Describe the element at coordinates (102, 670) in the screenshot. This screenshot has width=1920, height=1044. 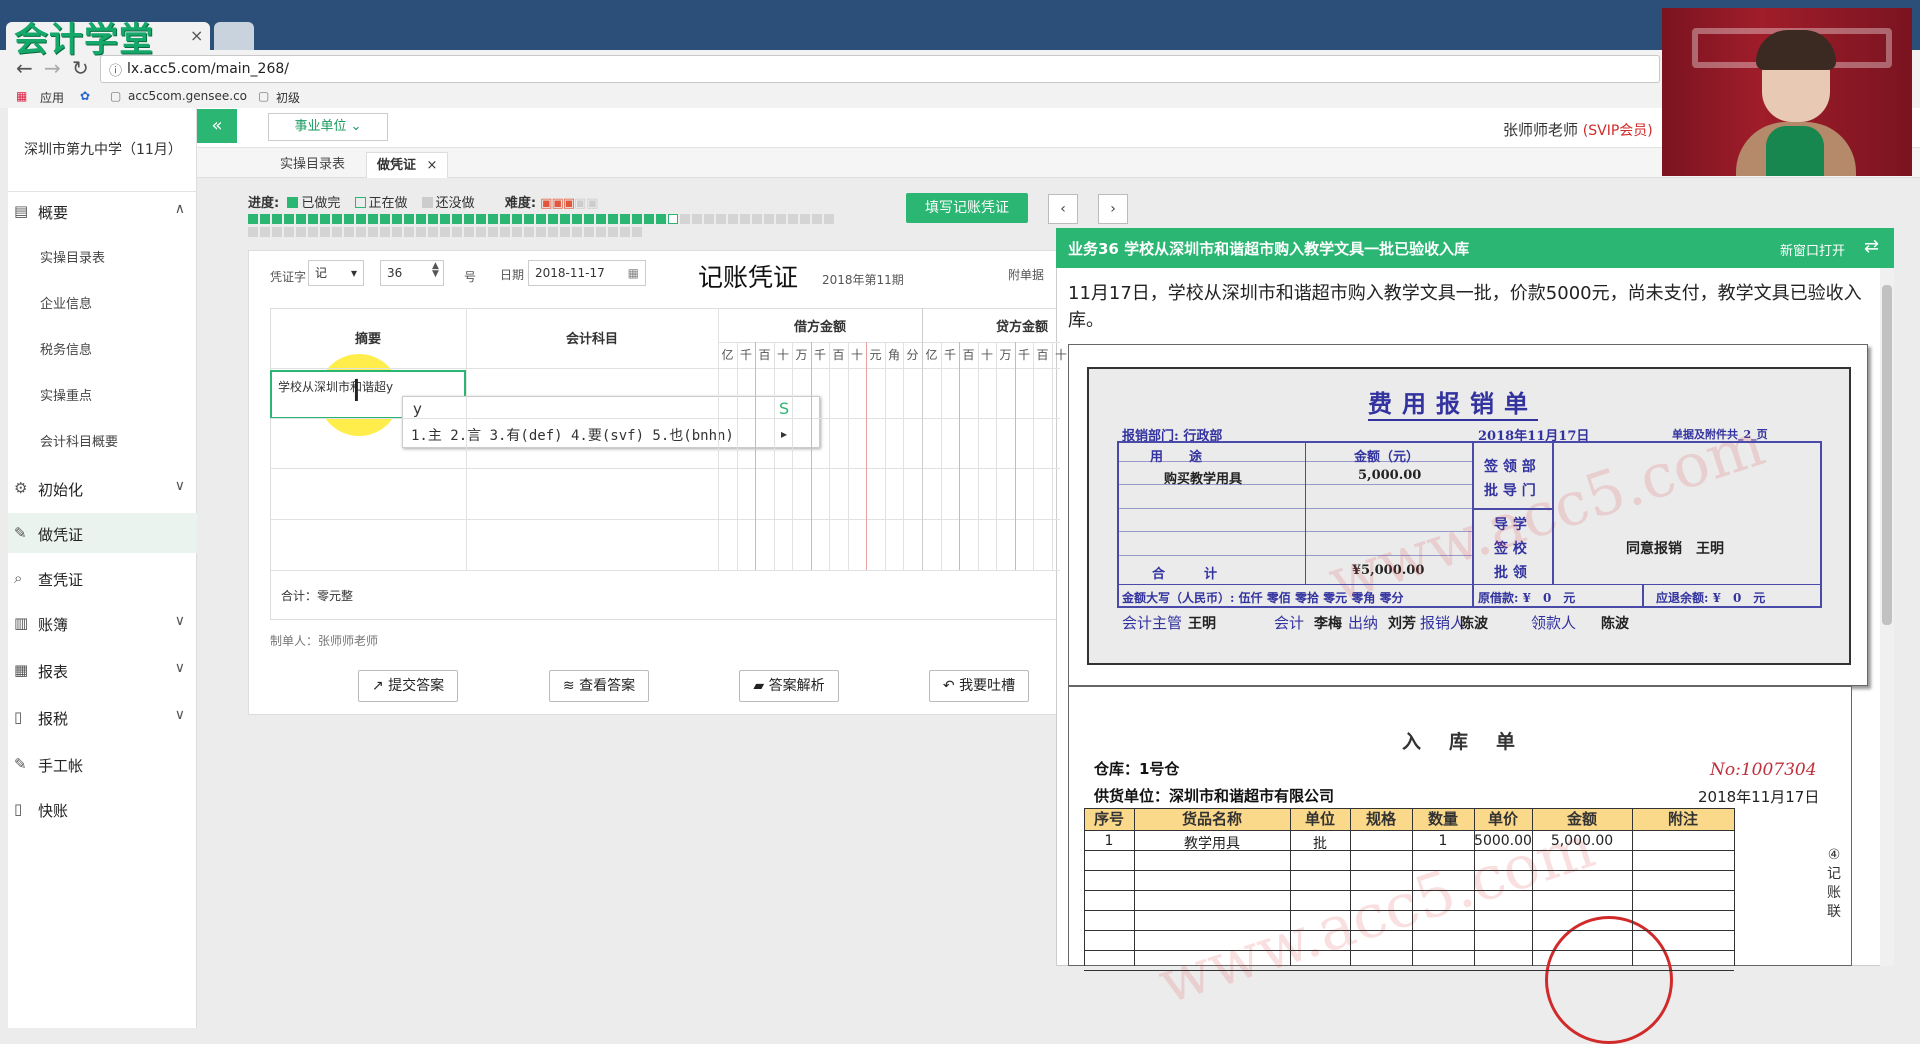
I see `sidebar-item-reports: ▦ 报表 ∨` at that location.